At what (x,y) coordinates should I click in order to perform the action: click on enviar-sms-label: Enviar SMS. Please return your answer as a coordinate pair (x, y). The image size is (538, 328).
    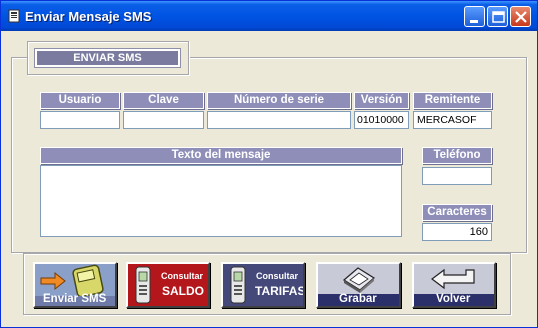
    Looking at the image, I should click on (75, 299).